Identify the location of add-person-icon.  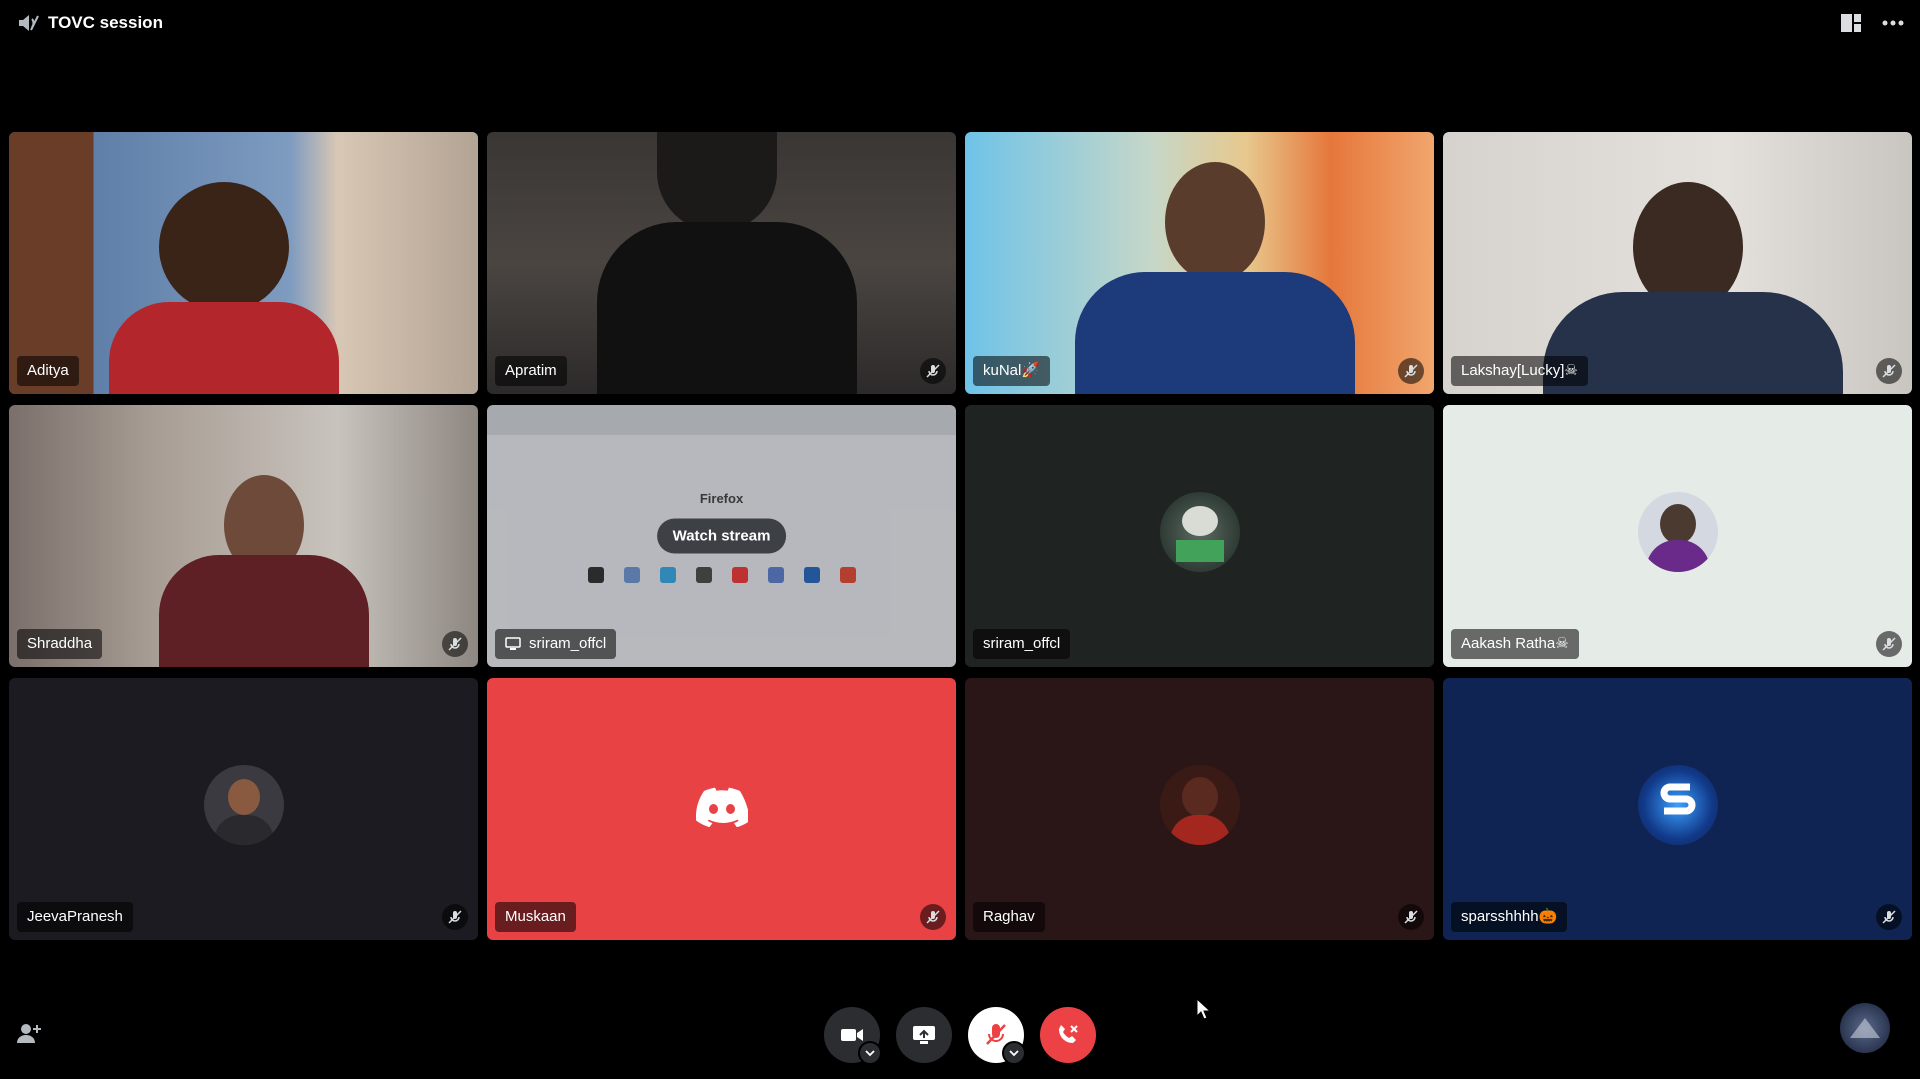
(29, 1033).